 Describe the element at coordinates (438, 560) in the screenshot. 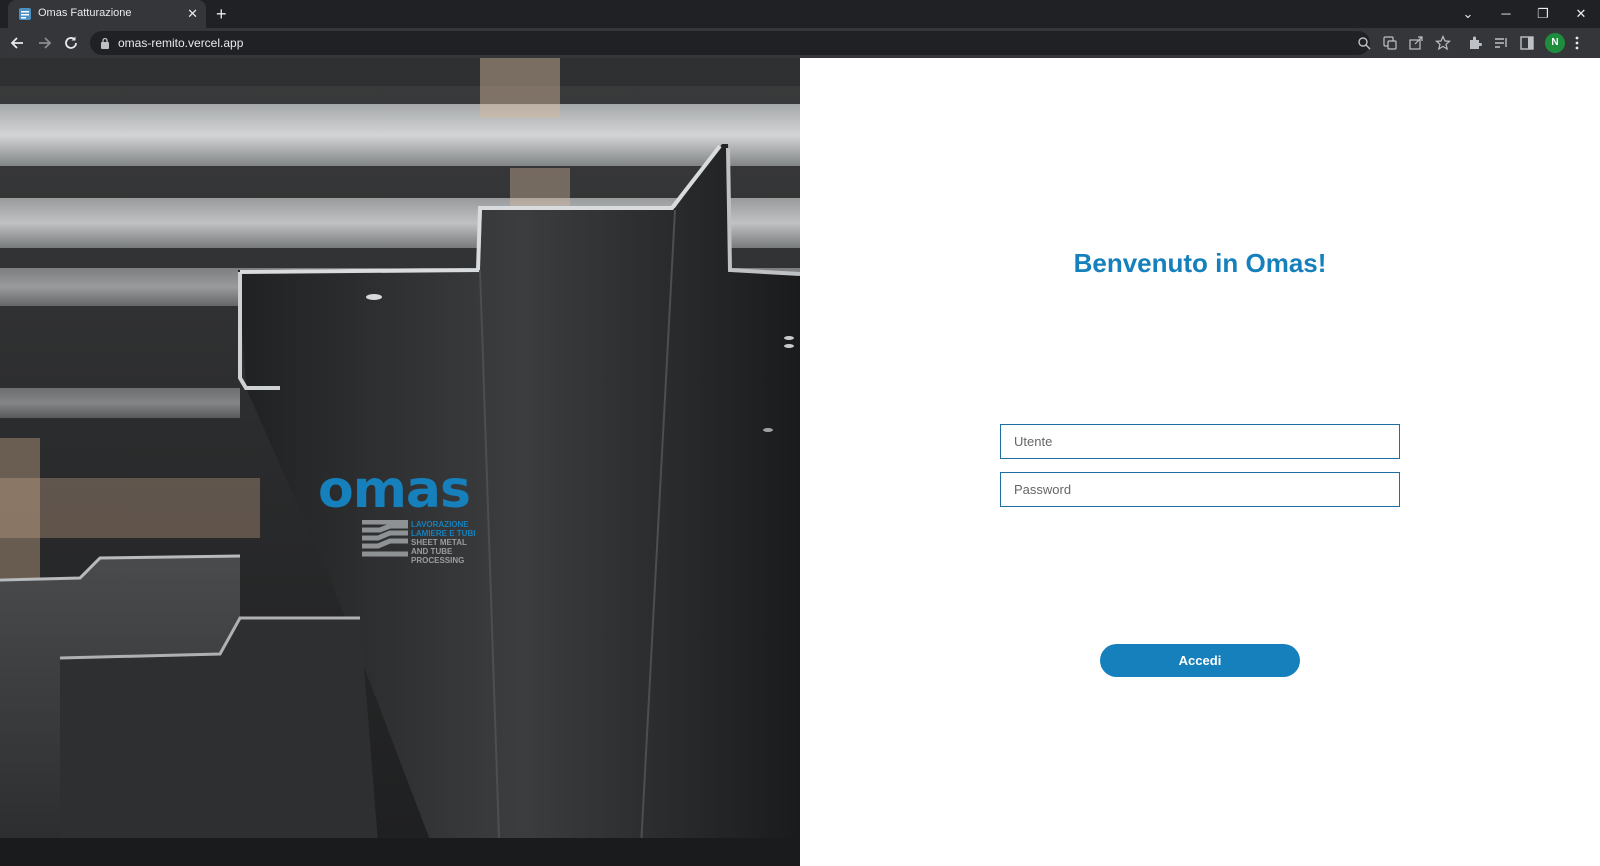

I see `tagline-line: PROCESSING` at that location.